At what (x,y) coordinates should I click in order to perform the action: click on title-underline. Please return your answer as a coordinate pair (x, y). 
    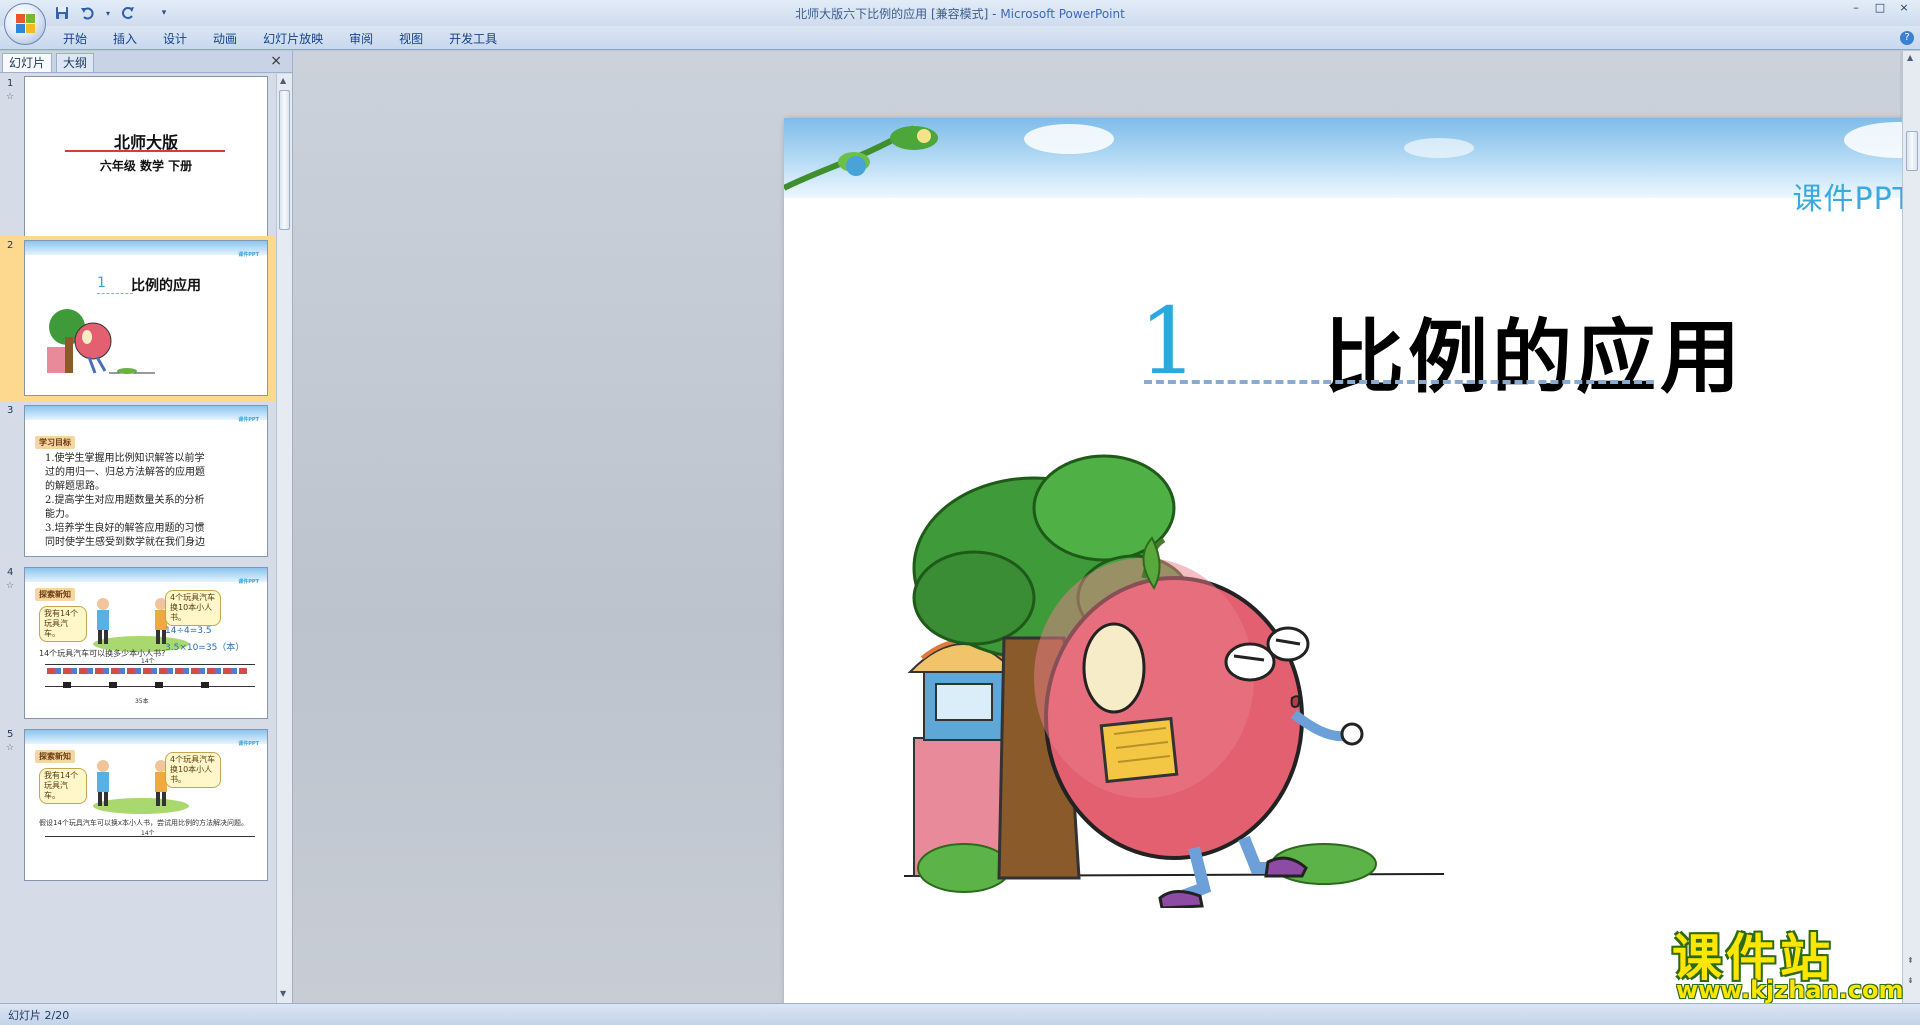
    Looking at the image, I should click on (145, 151).